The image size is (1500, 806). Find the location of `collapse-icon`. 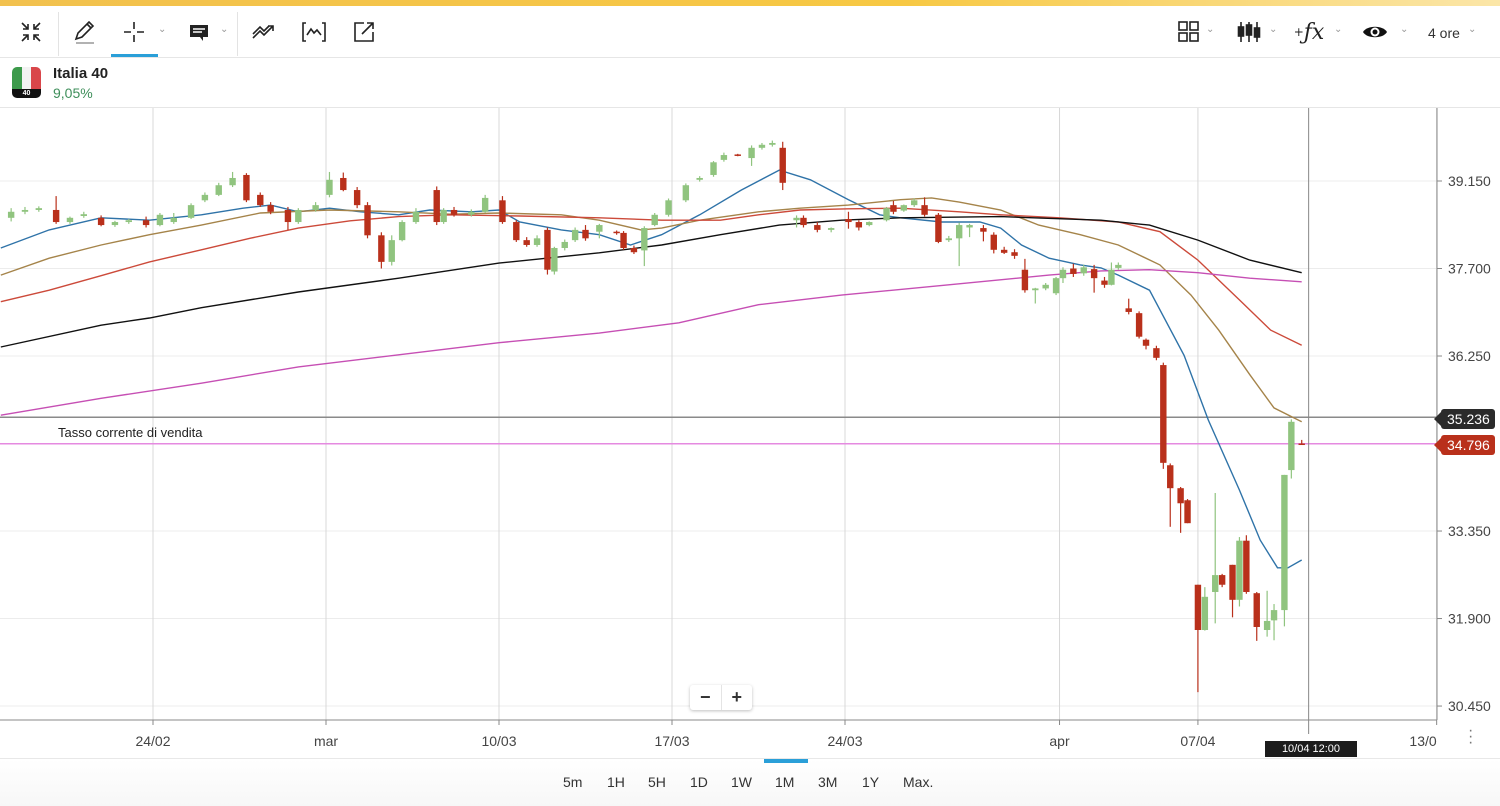

collapse-icon is located at coordinates (31, 32).